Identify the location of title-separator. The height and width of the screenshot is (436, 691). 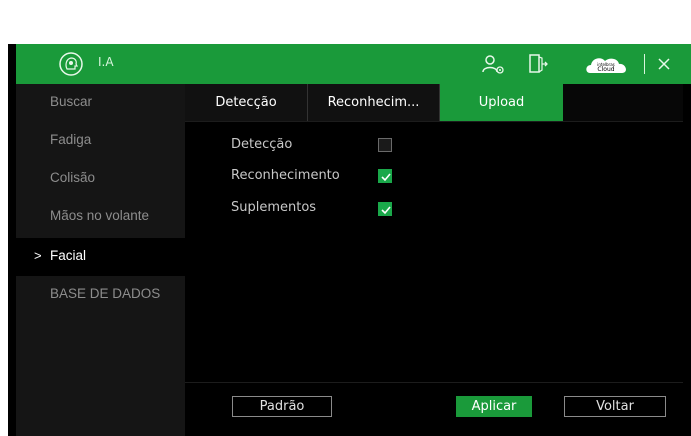
(644, 64).